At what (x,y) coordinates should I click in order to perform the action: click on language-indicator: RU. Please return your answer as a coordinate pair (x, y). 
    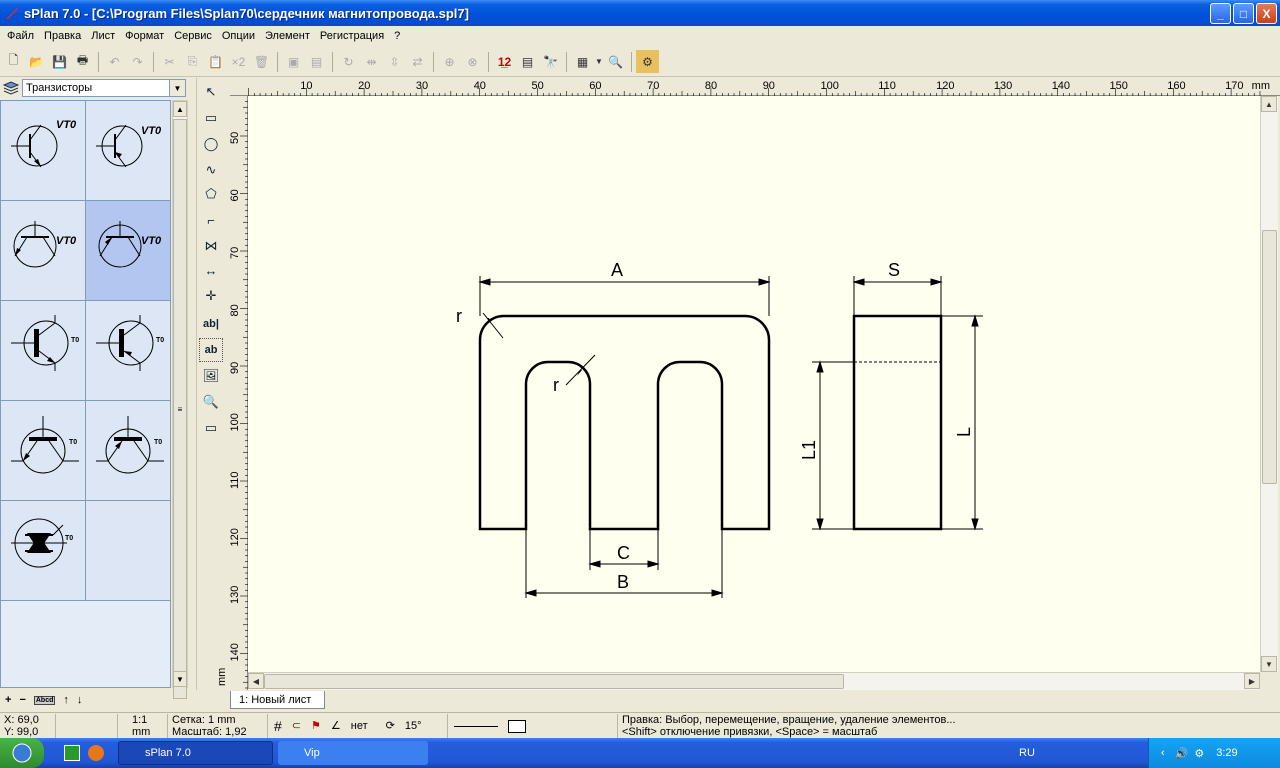
    Looking at the image, I should click on (1027, 753).